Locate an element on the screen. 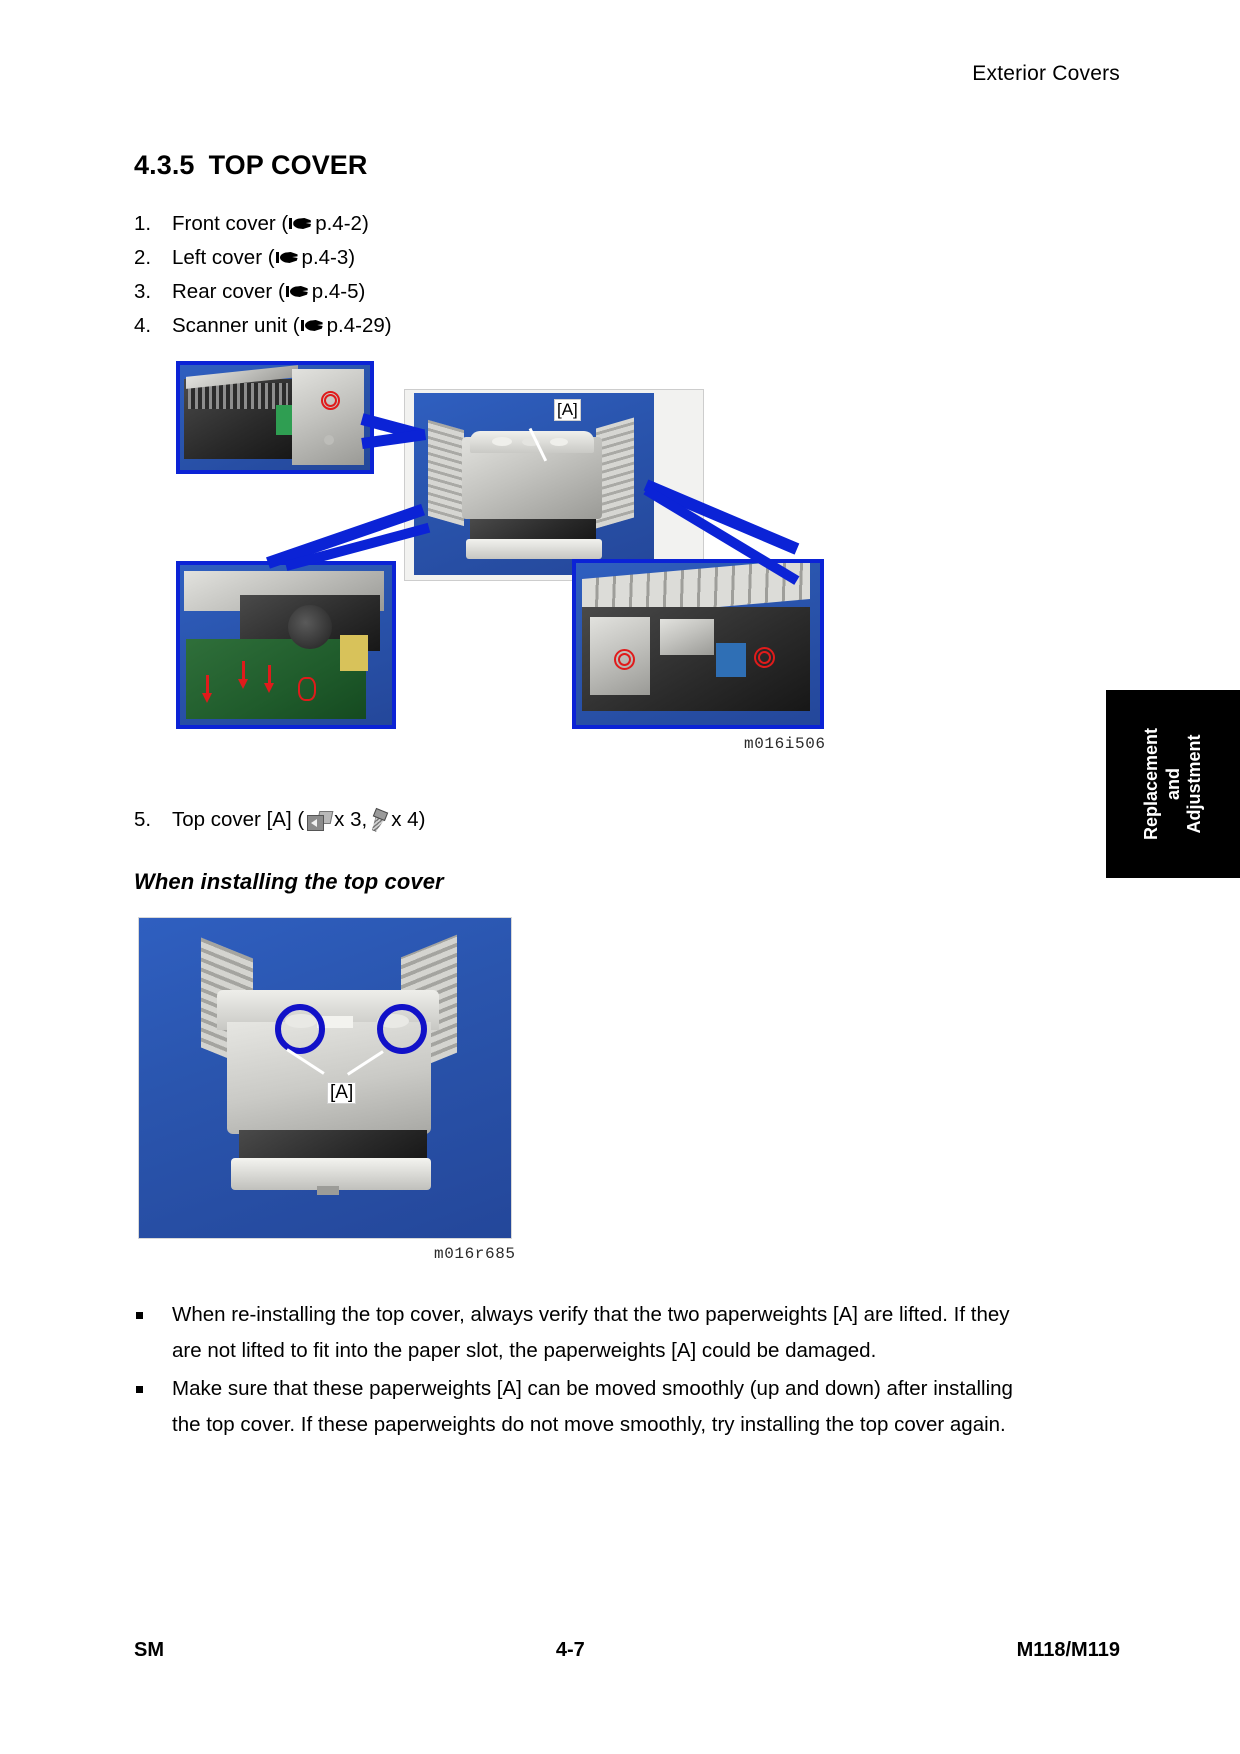  figure1-caption: m016i506 is located at coordinates (785, 744).